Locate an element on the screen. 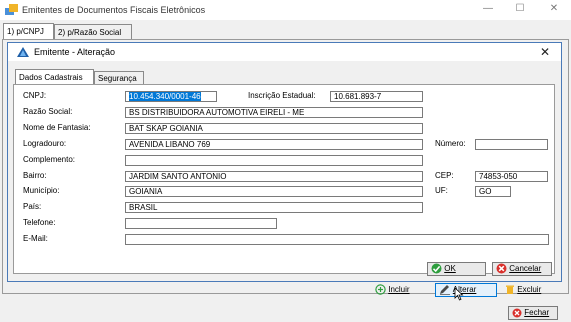  incluir-button: Incluir is located at coordinates (392, 290).